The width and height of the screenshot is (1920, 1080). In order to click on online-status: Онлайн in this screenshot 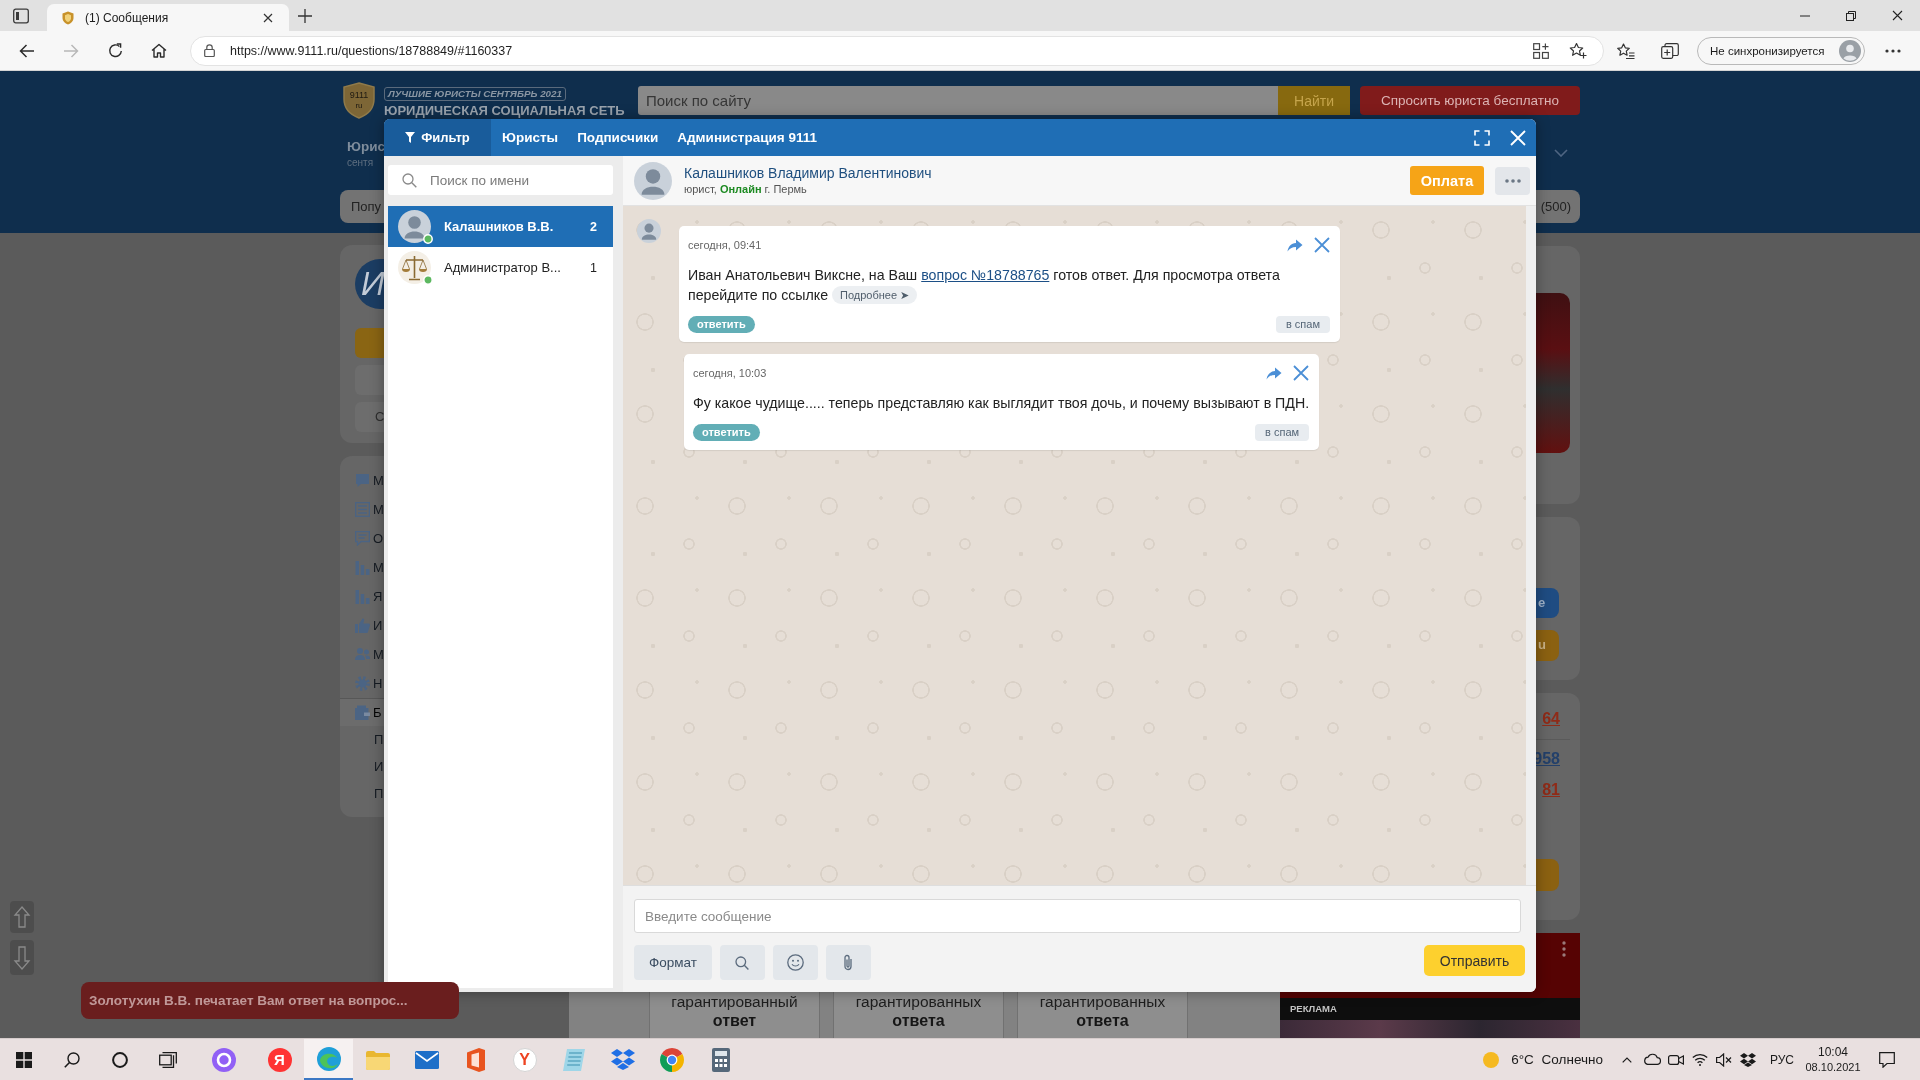, I will do `click(740, 189)`.